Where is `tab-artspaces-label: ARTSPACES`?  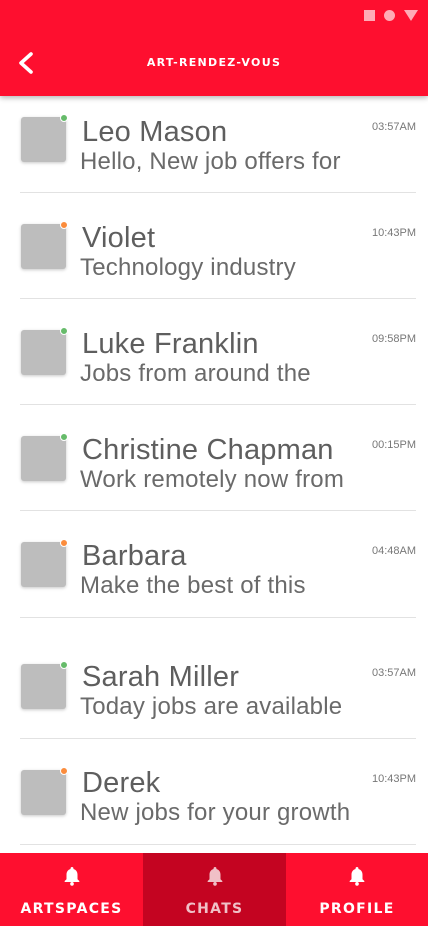
tab-artspaces-label: ARTSPACES is located at coordinates (71, 909).